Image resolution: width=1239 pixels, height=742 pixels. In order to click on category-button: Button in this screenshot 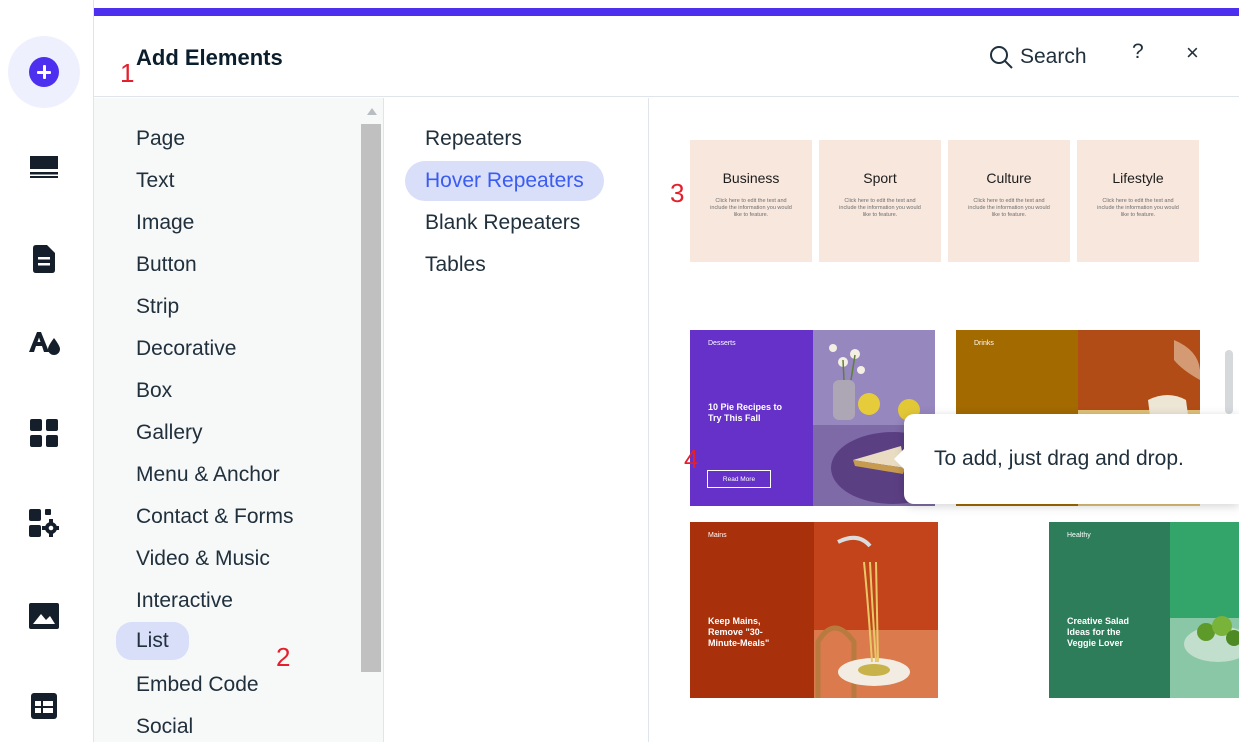, I will do `click(166, 265)`.